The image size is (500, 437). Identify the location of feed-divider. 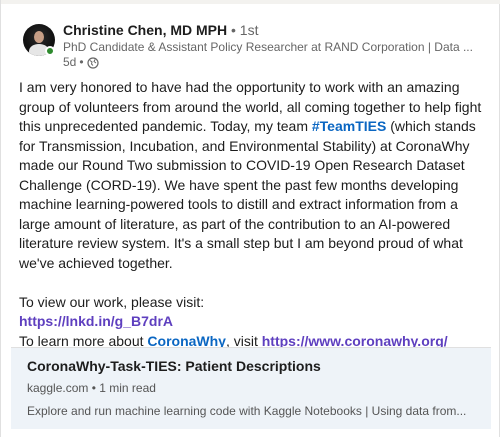
(250, 2).